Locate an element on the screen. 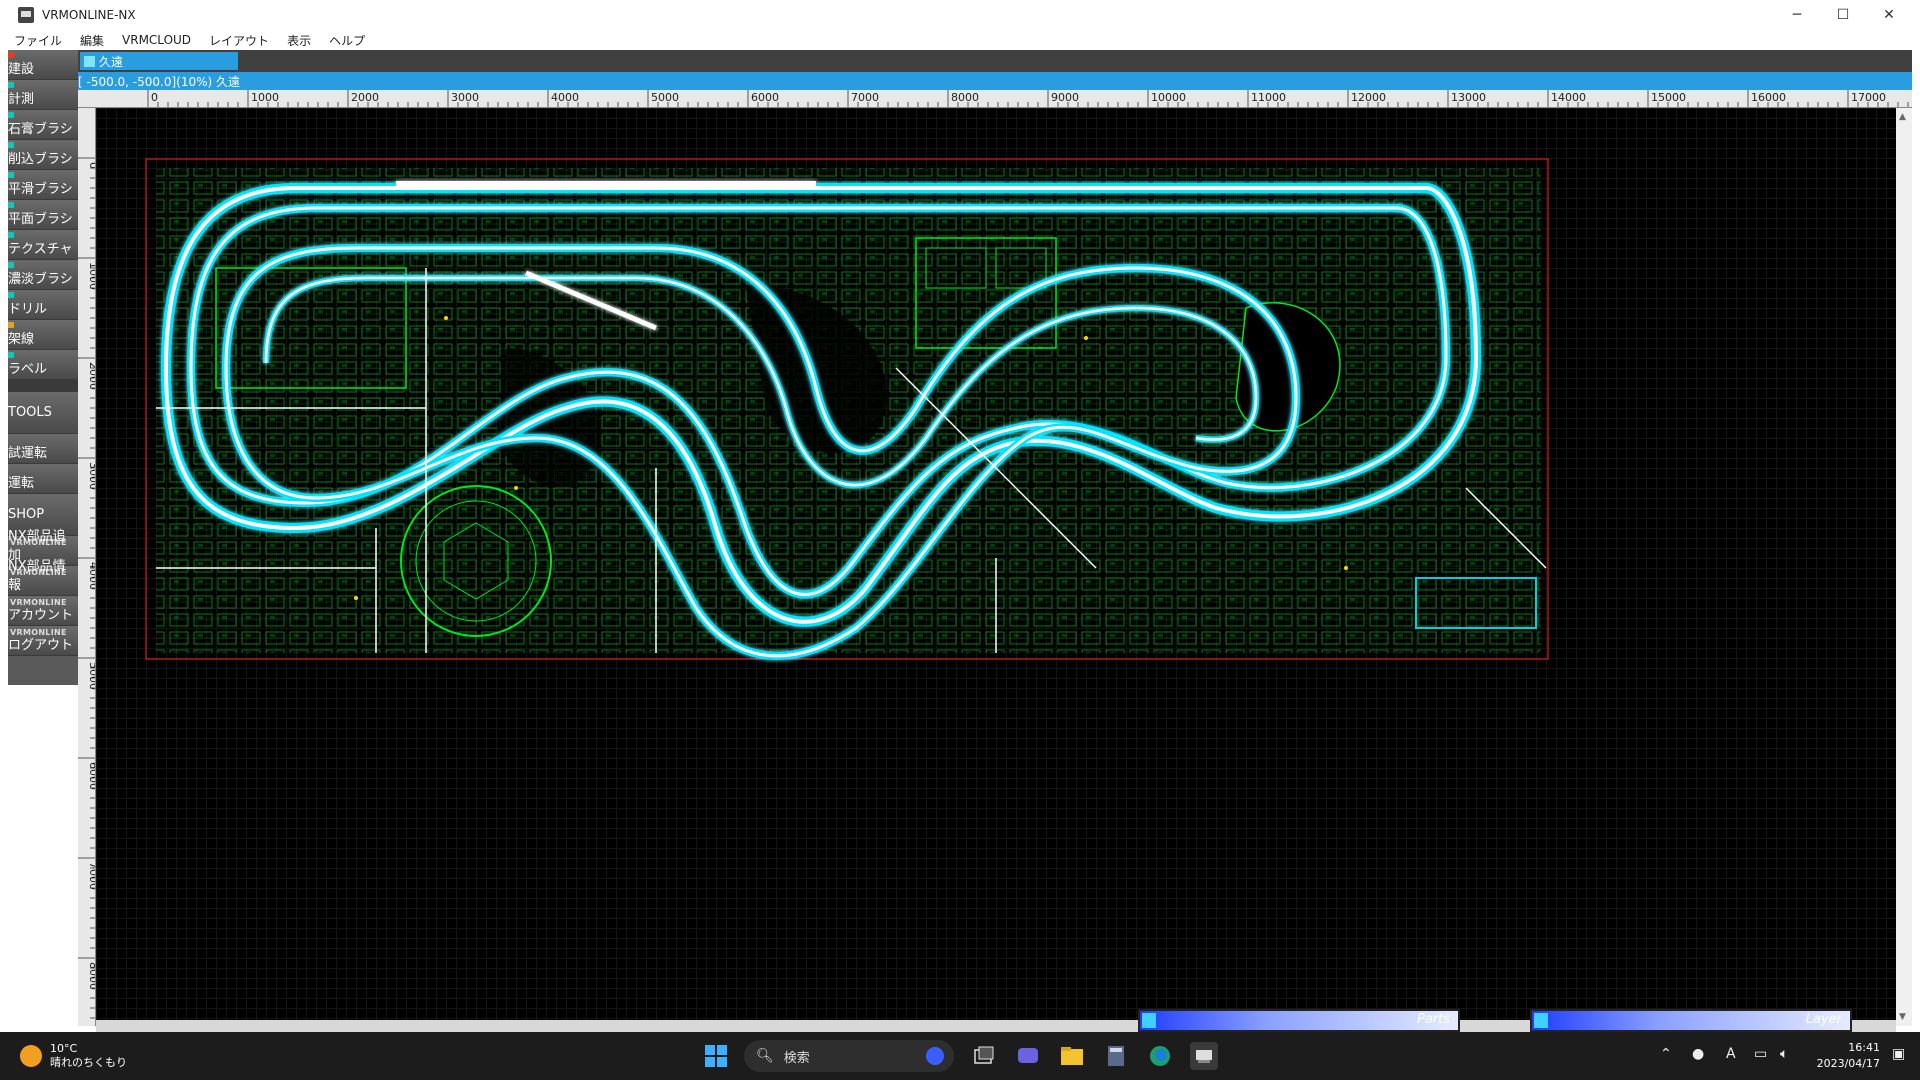 This screenshot has width=1920, height=1080. panel-title: Parts is located at coordinates (1433, 1019).